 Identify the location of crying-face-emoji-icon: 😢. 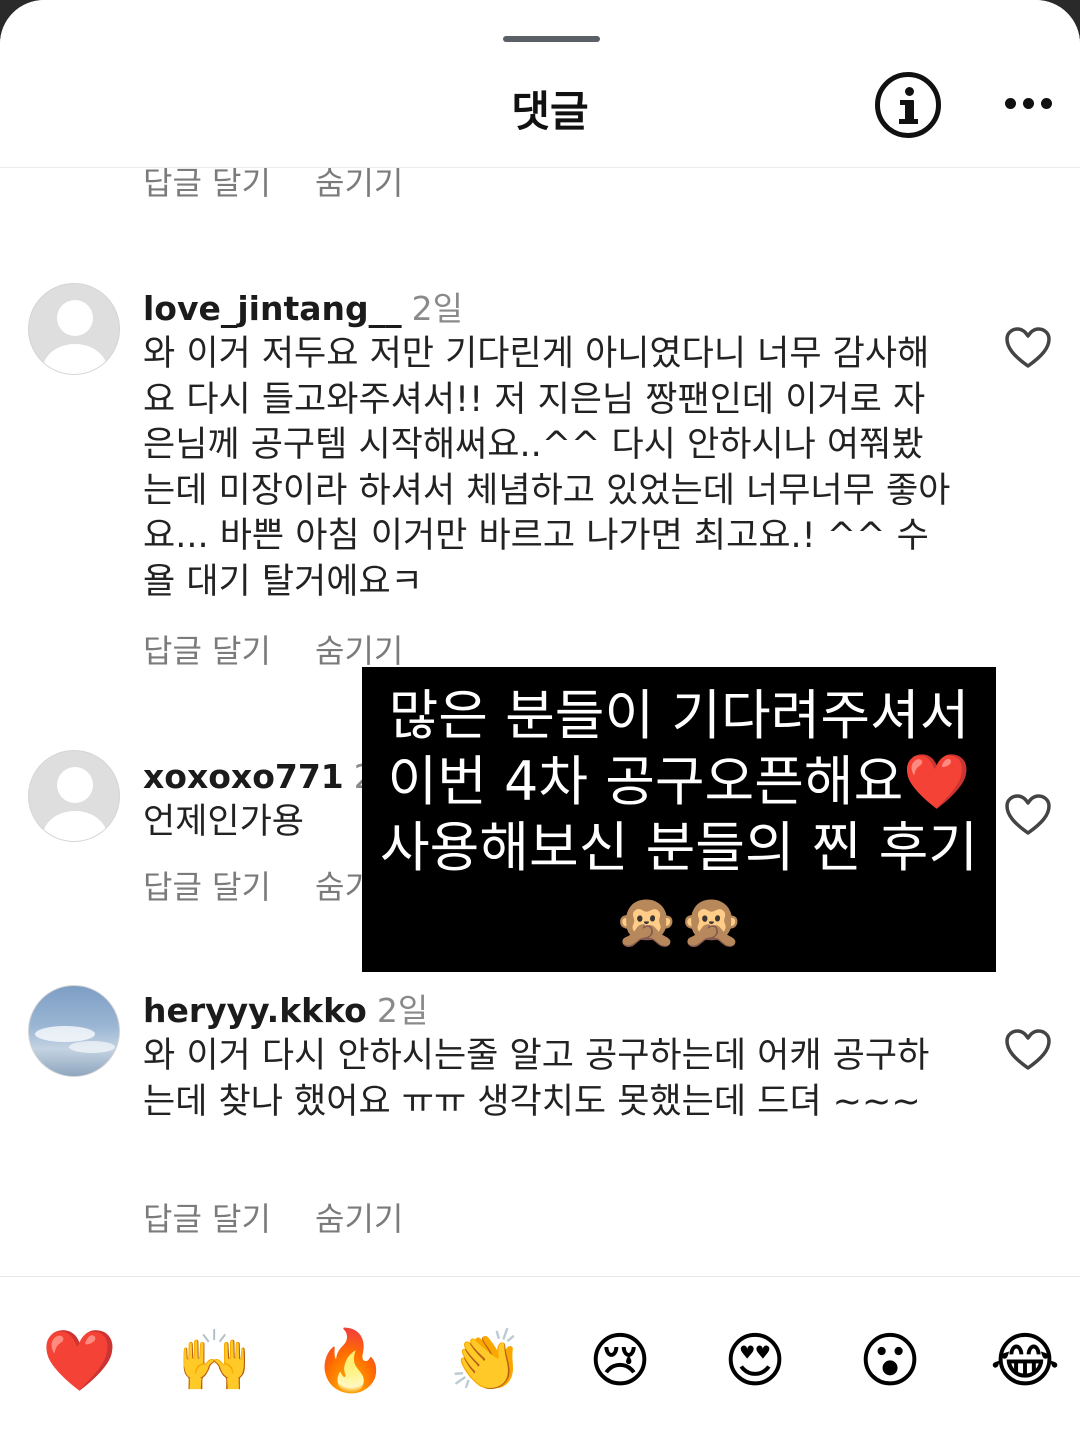
(620, 1361).